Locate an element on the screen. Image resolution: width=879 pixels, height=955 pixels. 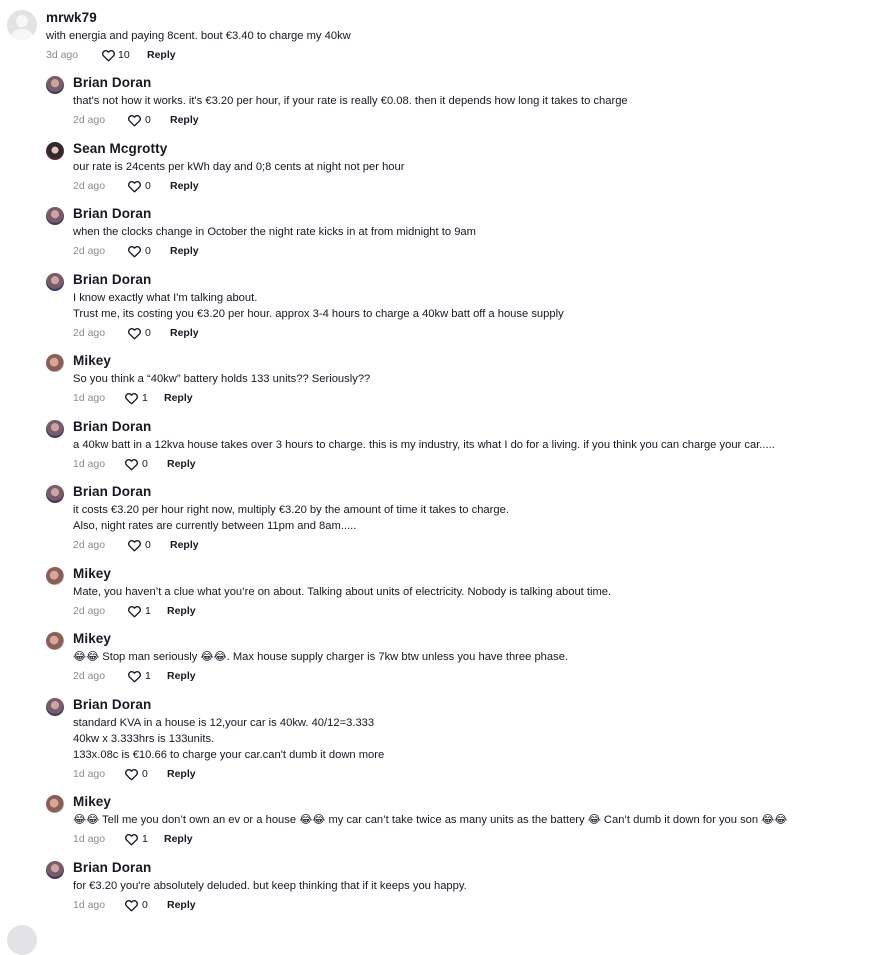
comment-meta: 3d ago 10 Reply is located at coordinates (146, 56).